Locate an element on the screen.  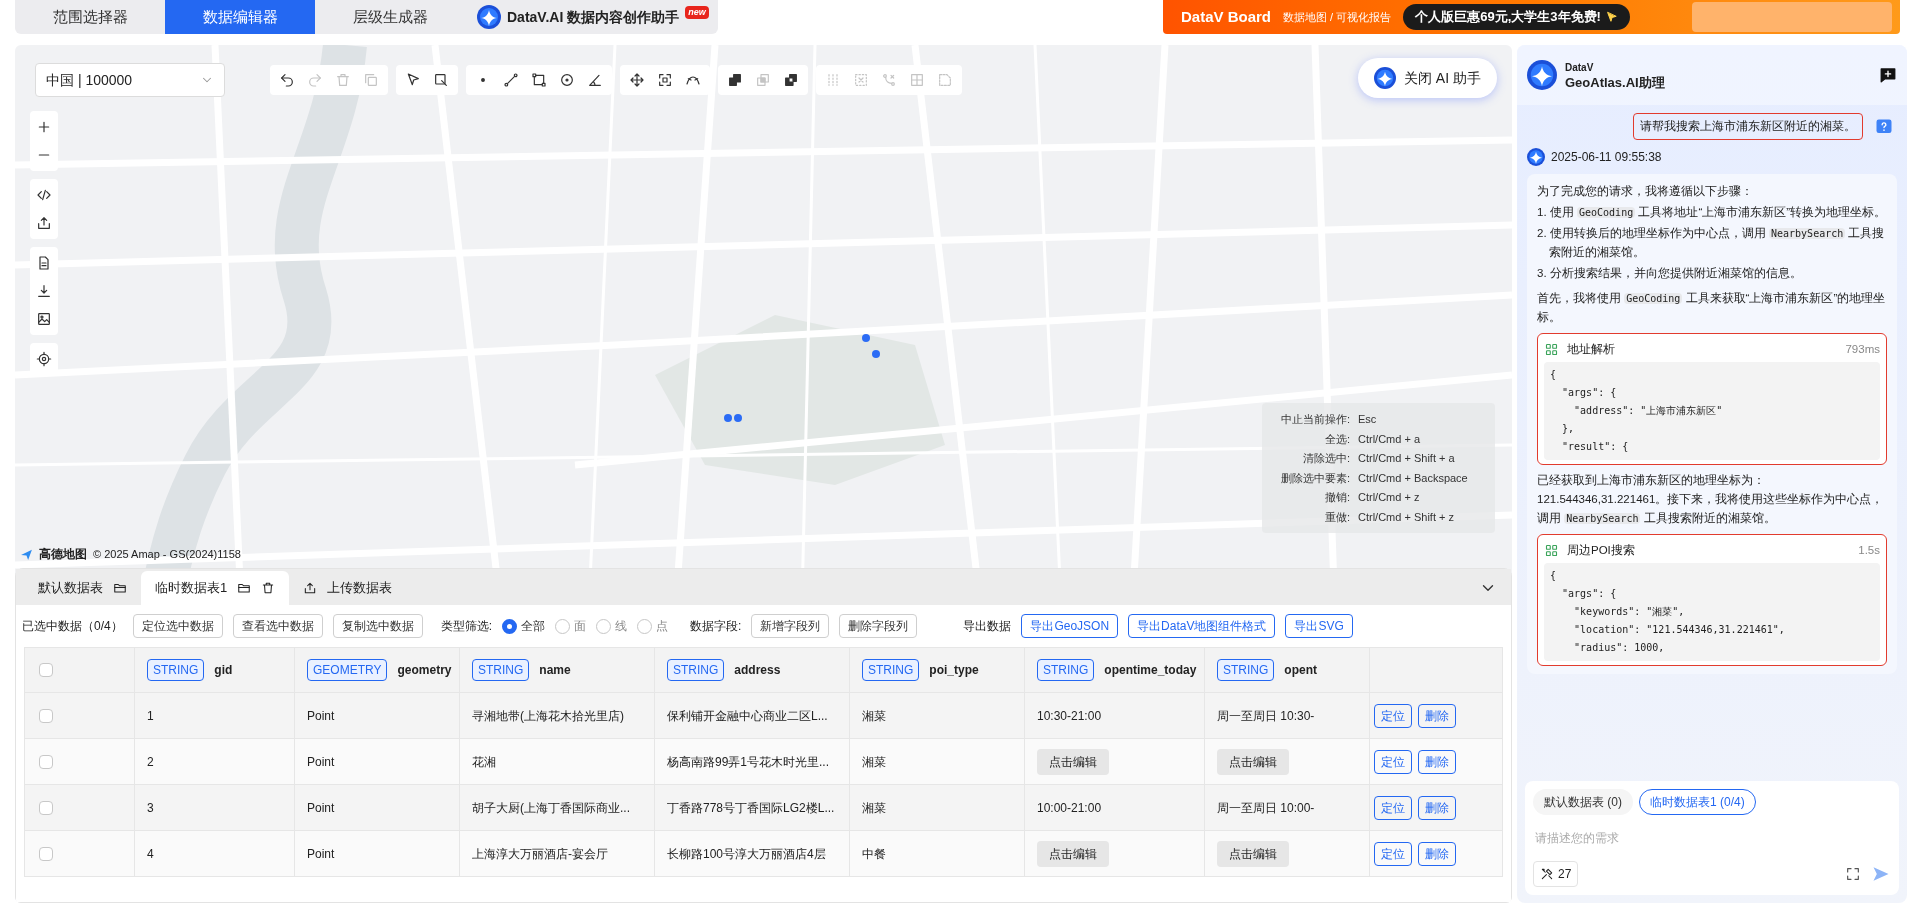
shortcut-keys: Ctrl/Cmd + a is located at coordinates (1426, 438).